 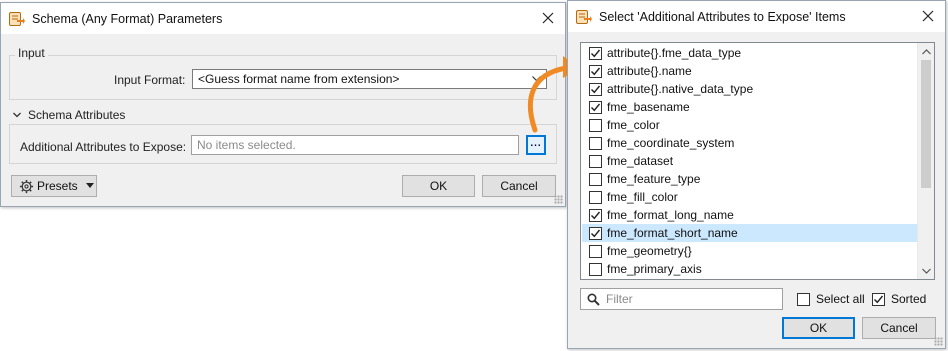 What do you see at coordinates (840, 299) in the screenshot?
I see `select-all-label: Select all` at bounding box center [840, 299].